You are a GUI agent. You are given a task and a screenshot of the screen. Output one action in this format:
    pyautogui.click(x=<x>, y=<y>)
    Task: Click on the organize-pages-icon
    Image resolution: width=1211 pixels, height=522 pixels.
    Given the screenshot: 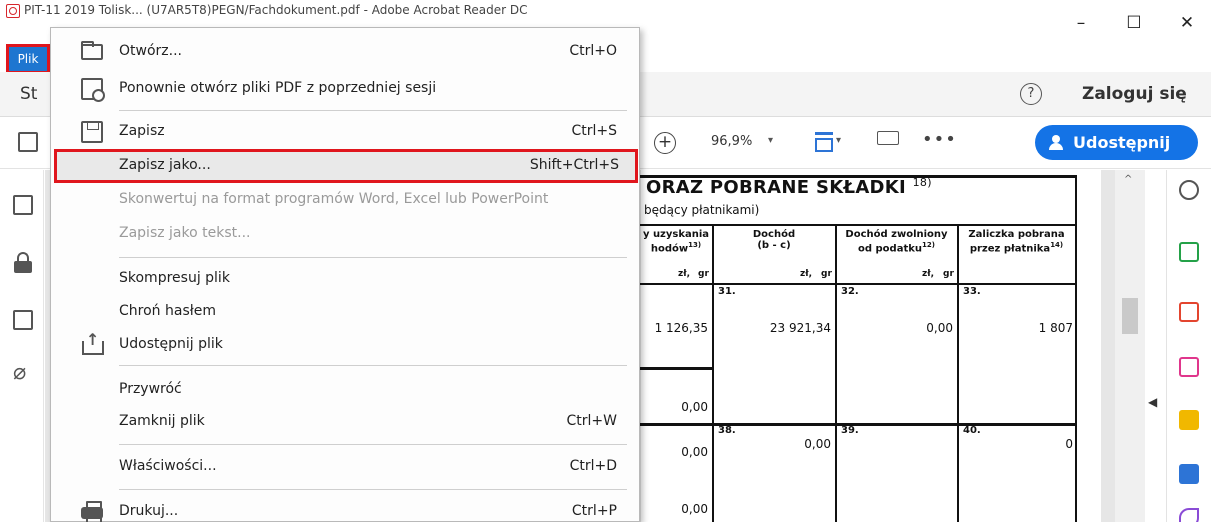 What is the action you would take?
    pyautogui.click(x=1189, y=367)
    